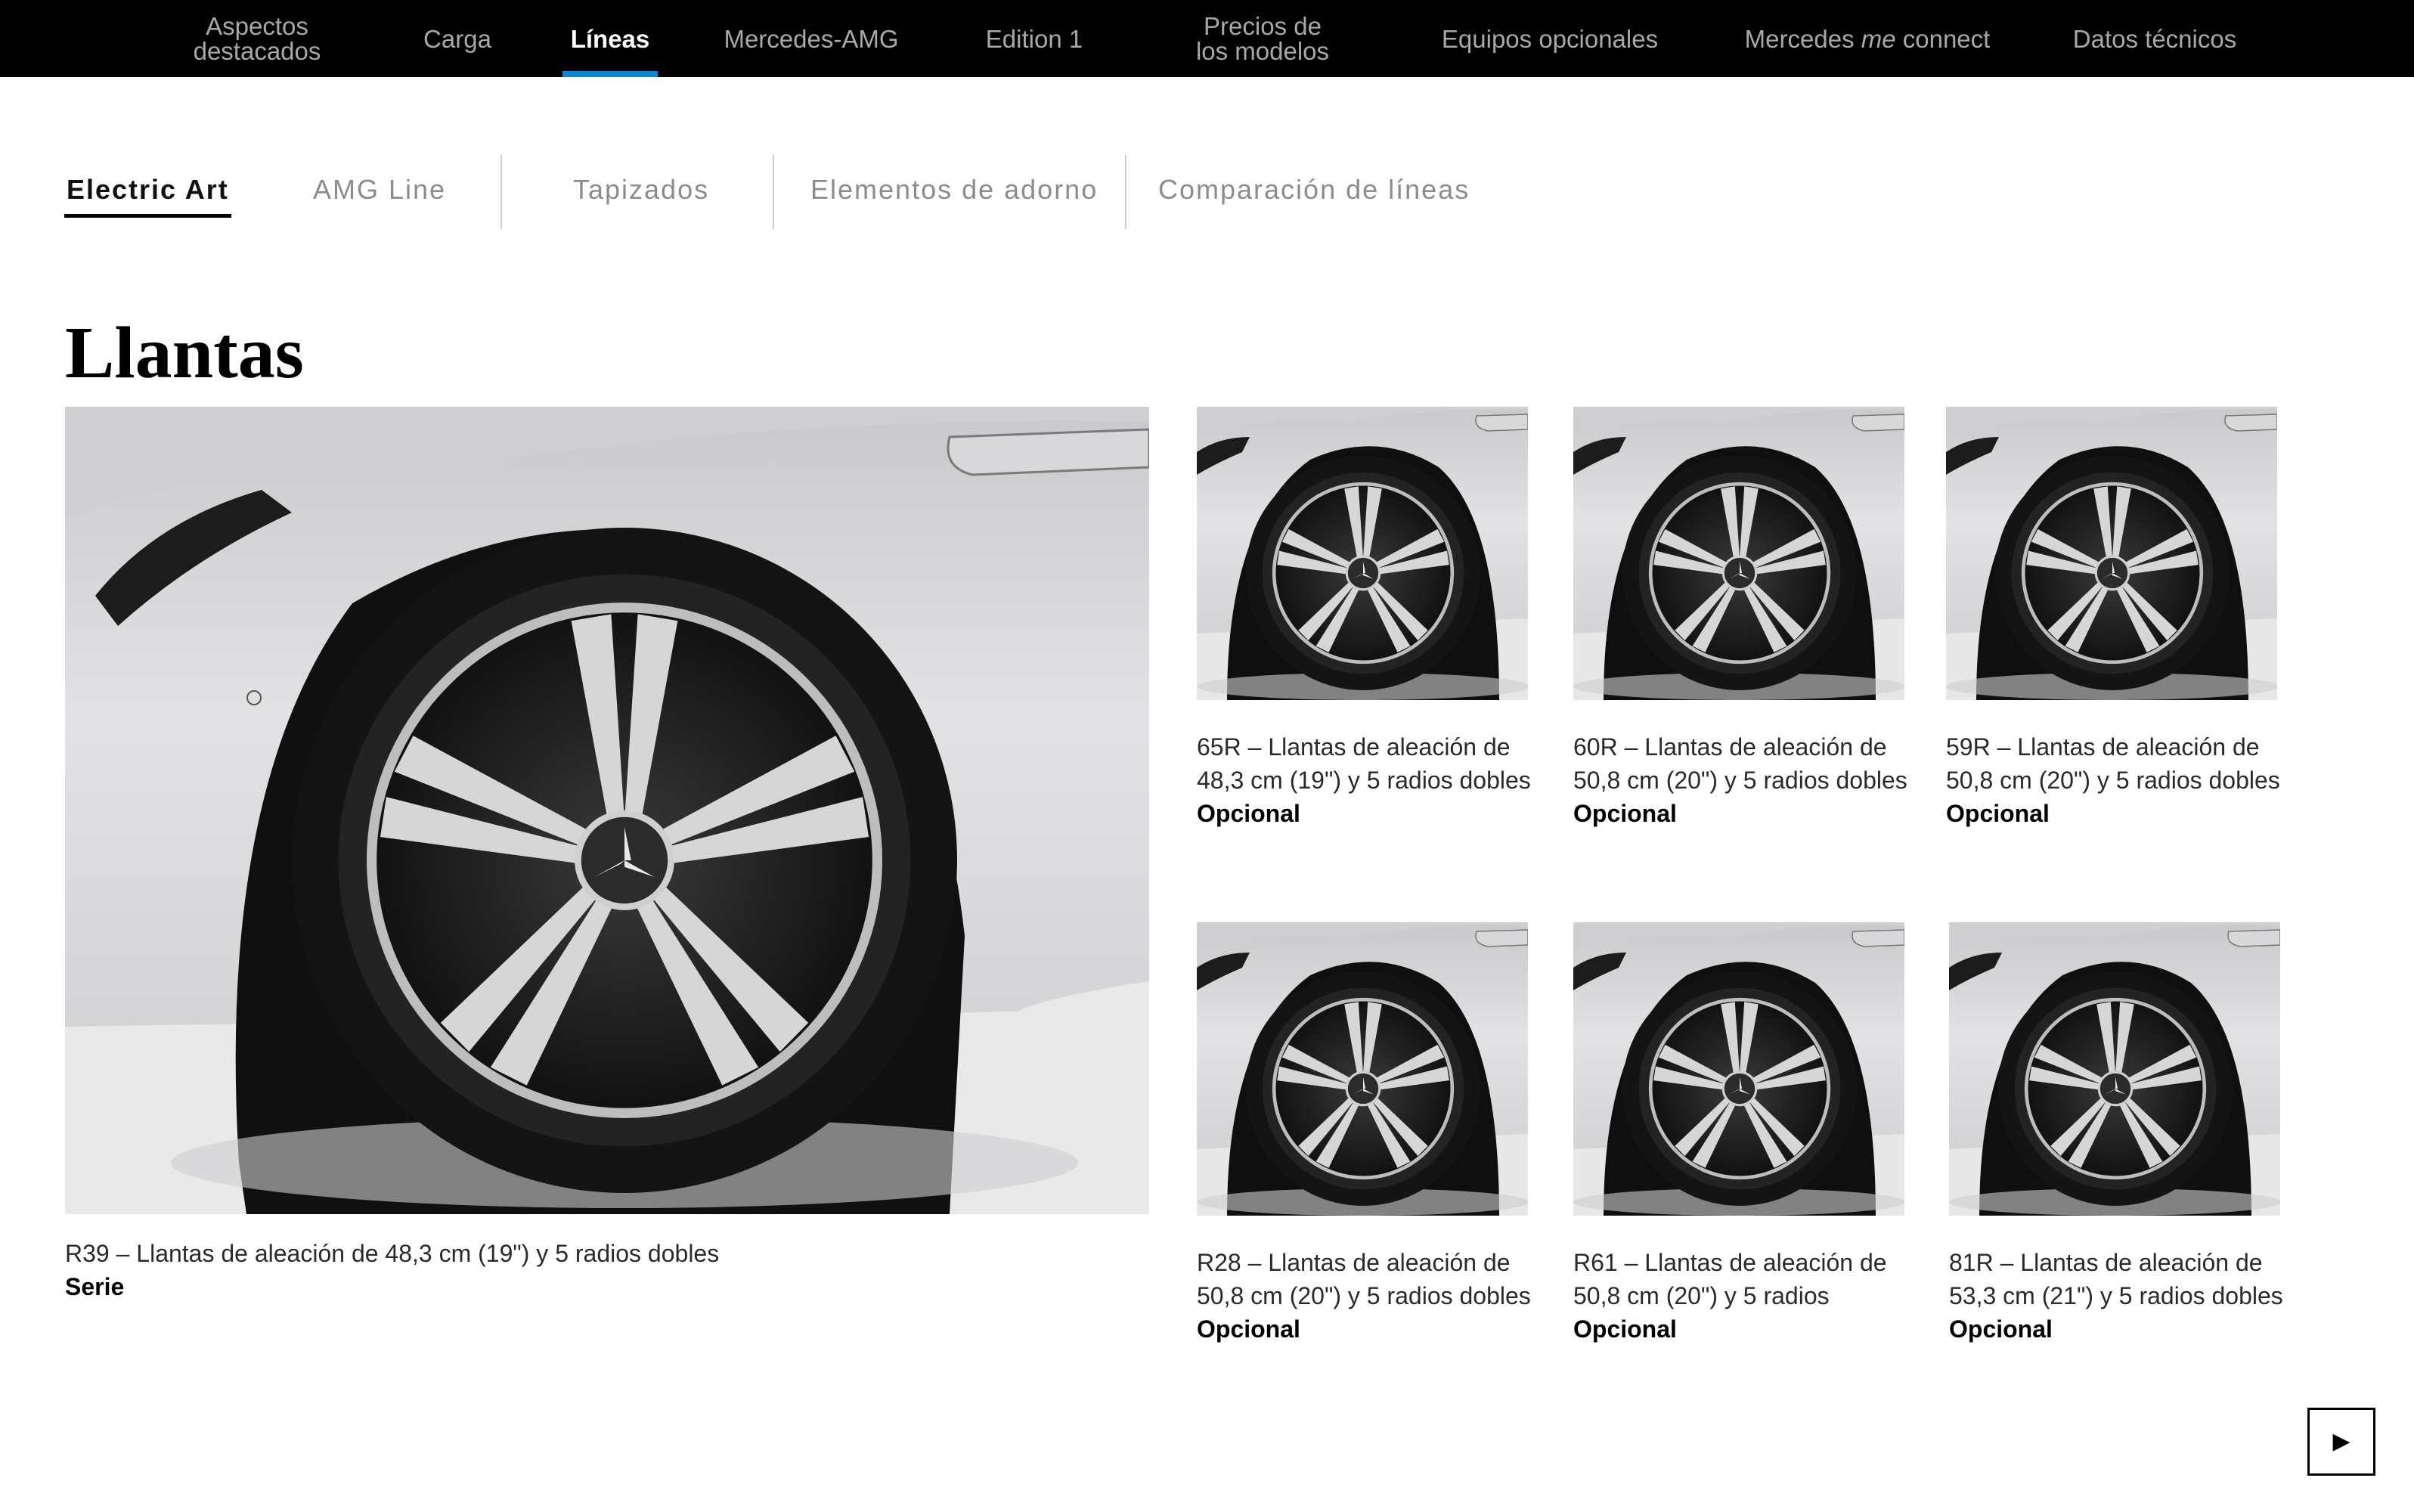 This screenshot has width=2414, height=1512. What do you see at coordinates (1354, 1263) in the screenshot?
I see `wheel-description-line1: R28 – Llantas de aleación de` at bounding box center [1354, 1263].